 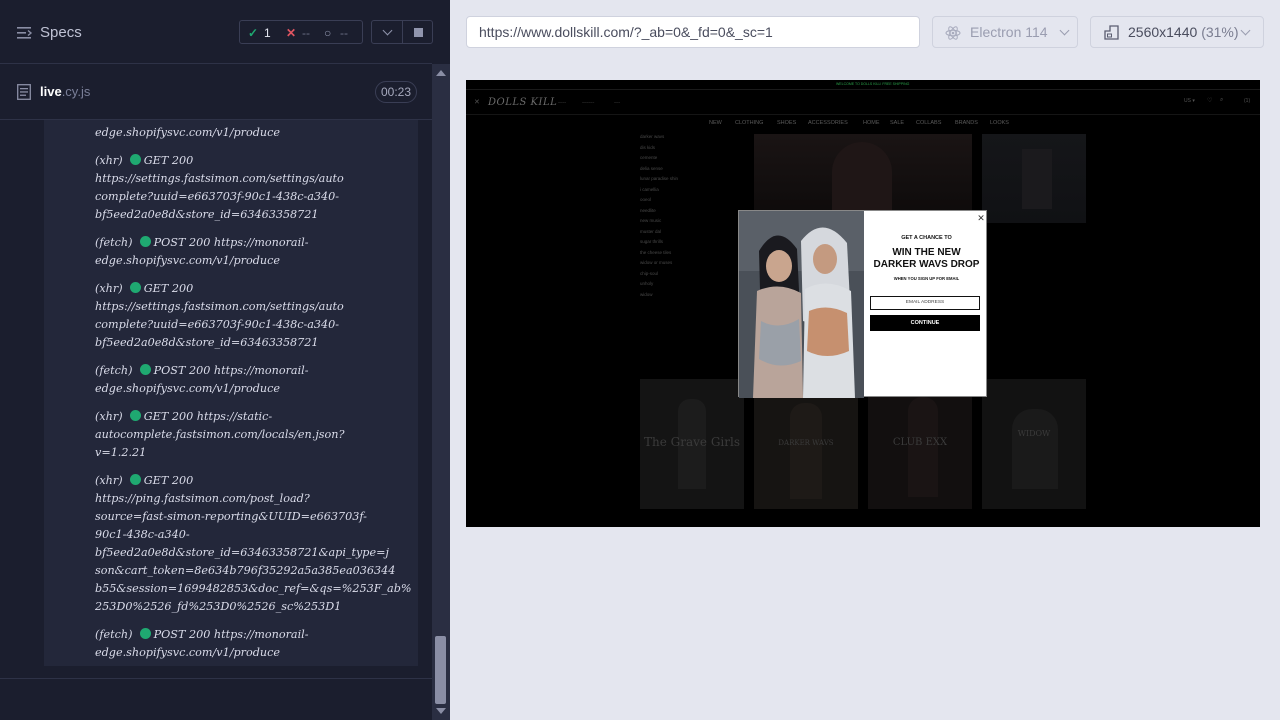 What do you see at coordinates (925, 303) in the screenshot?
I see `email-field: EMAIL ADDRESS` at bounding box center [925, 303].